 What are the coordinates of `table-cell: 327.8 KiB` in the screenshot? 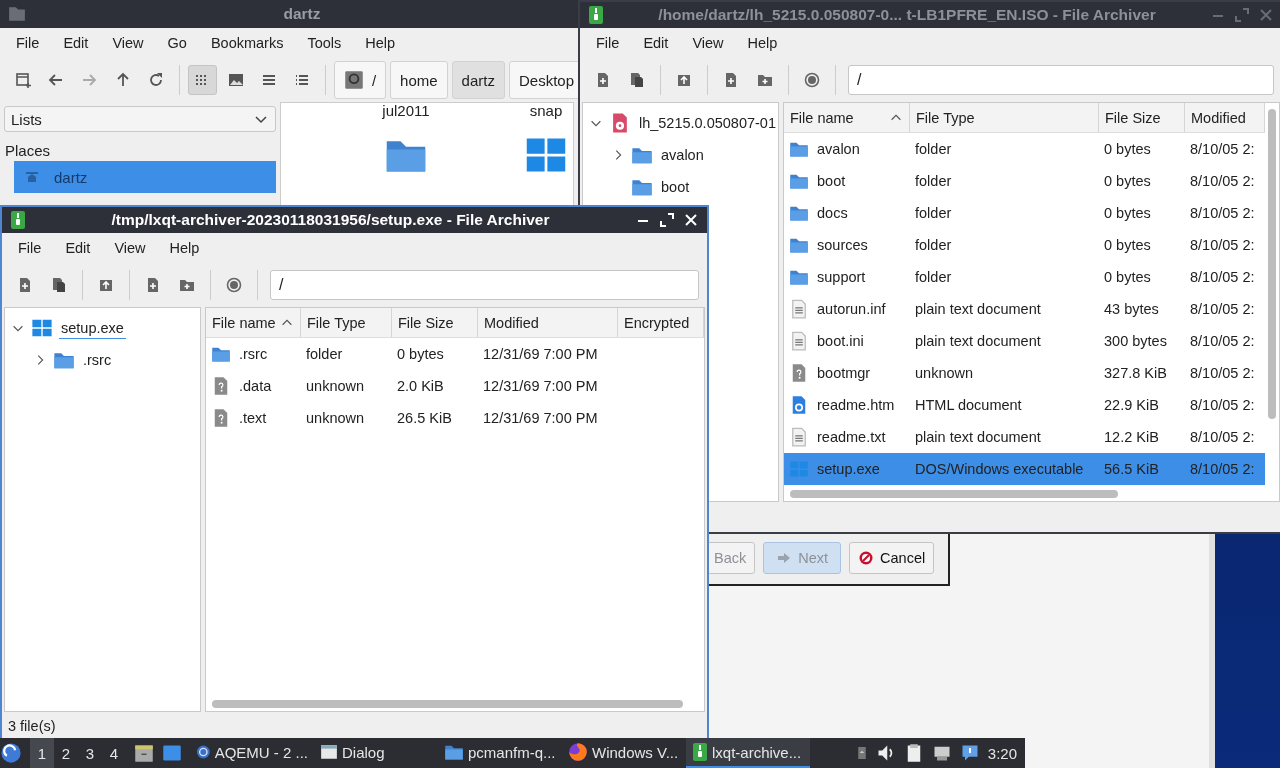 It's located at (1135, 373).